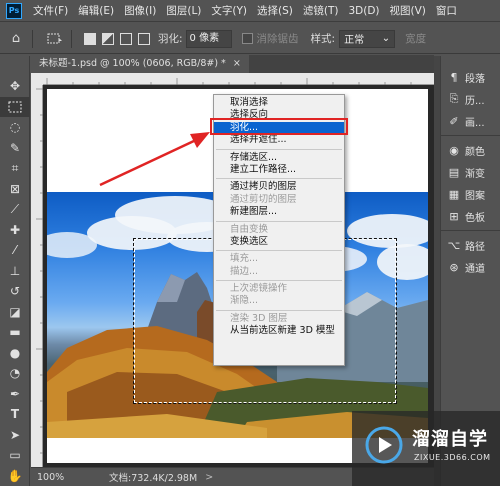 The width and height of the screenshot is (500, 486). Describe the element at coordinates (470, 216) in the screenshot. I see `panel-swatches: ⊞ 色板` at that location.